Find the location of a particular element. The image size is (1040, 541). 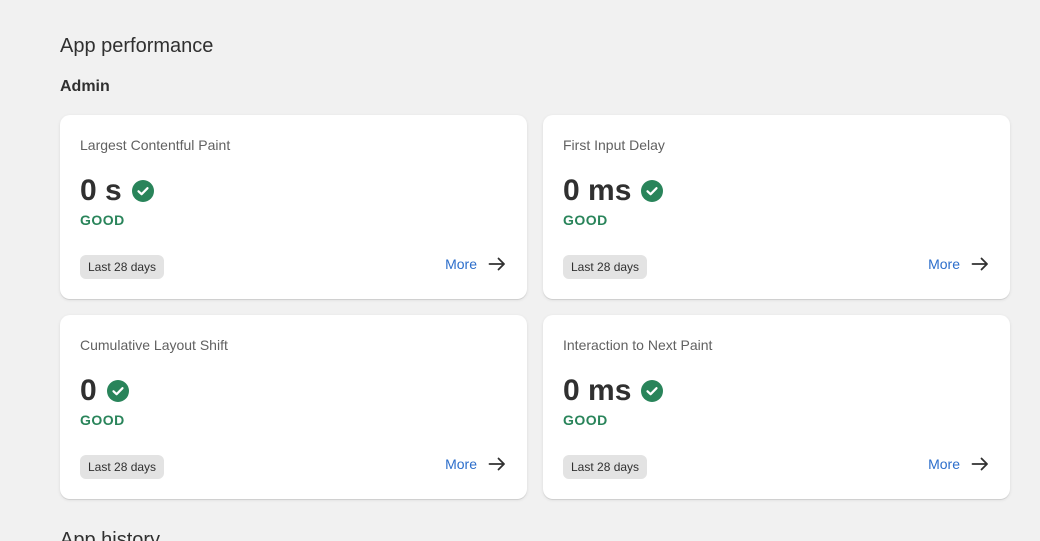

section-title: Admin is located at coordinates (85, 86).